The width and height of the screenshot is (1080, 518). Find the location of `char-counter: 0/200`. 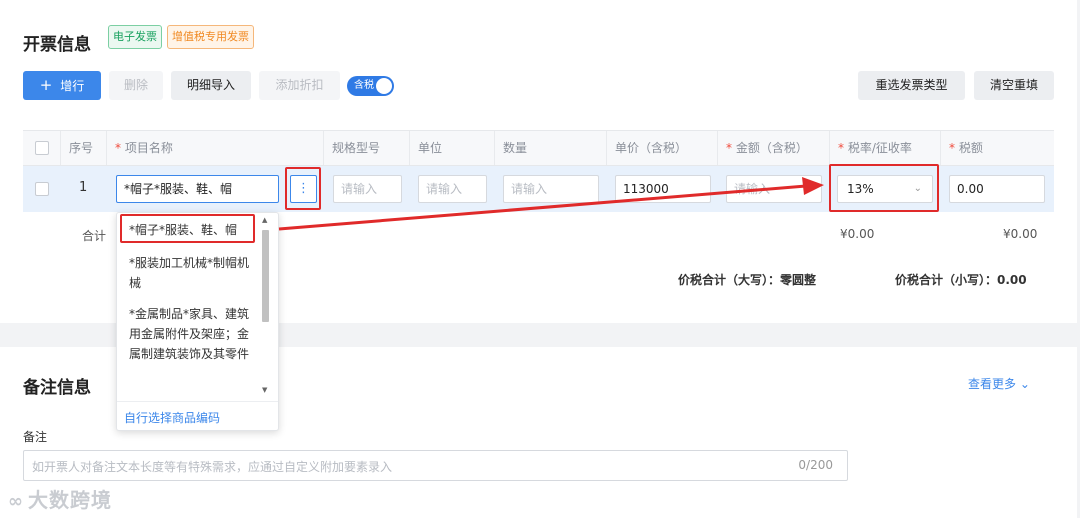

char-counter: 0/200 is located at coordinates (815, 465).